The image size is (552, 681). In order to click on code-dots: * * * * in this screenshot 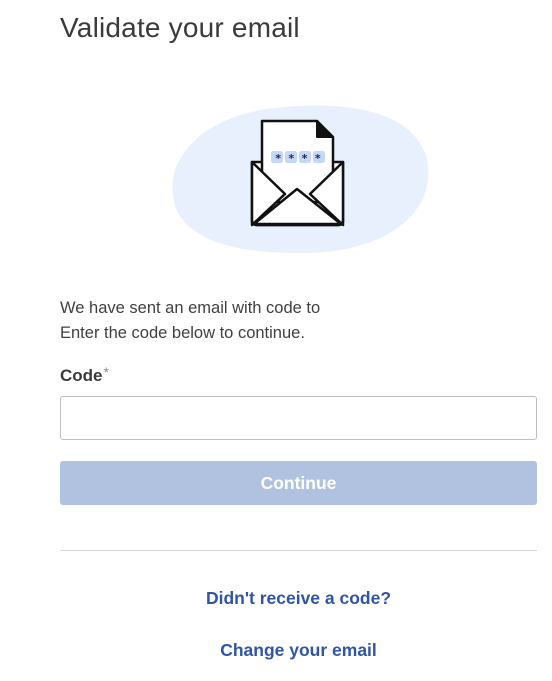, I will do `click(298, 158)`.